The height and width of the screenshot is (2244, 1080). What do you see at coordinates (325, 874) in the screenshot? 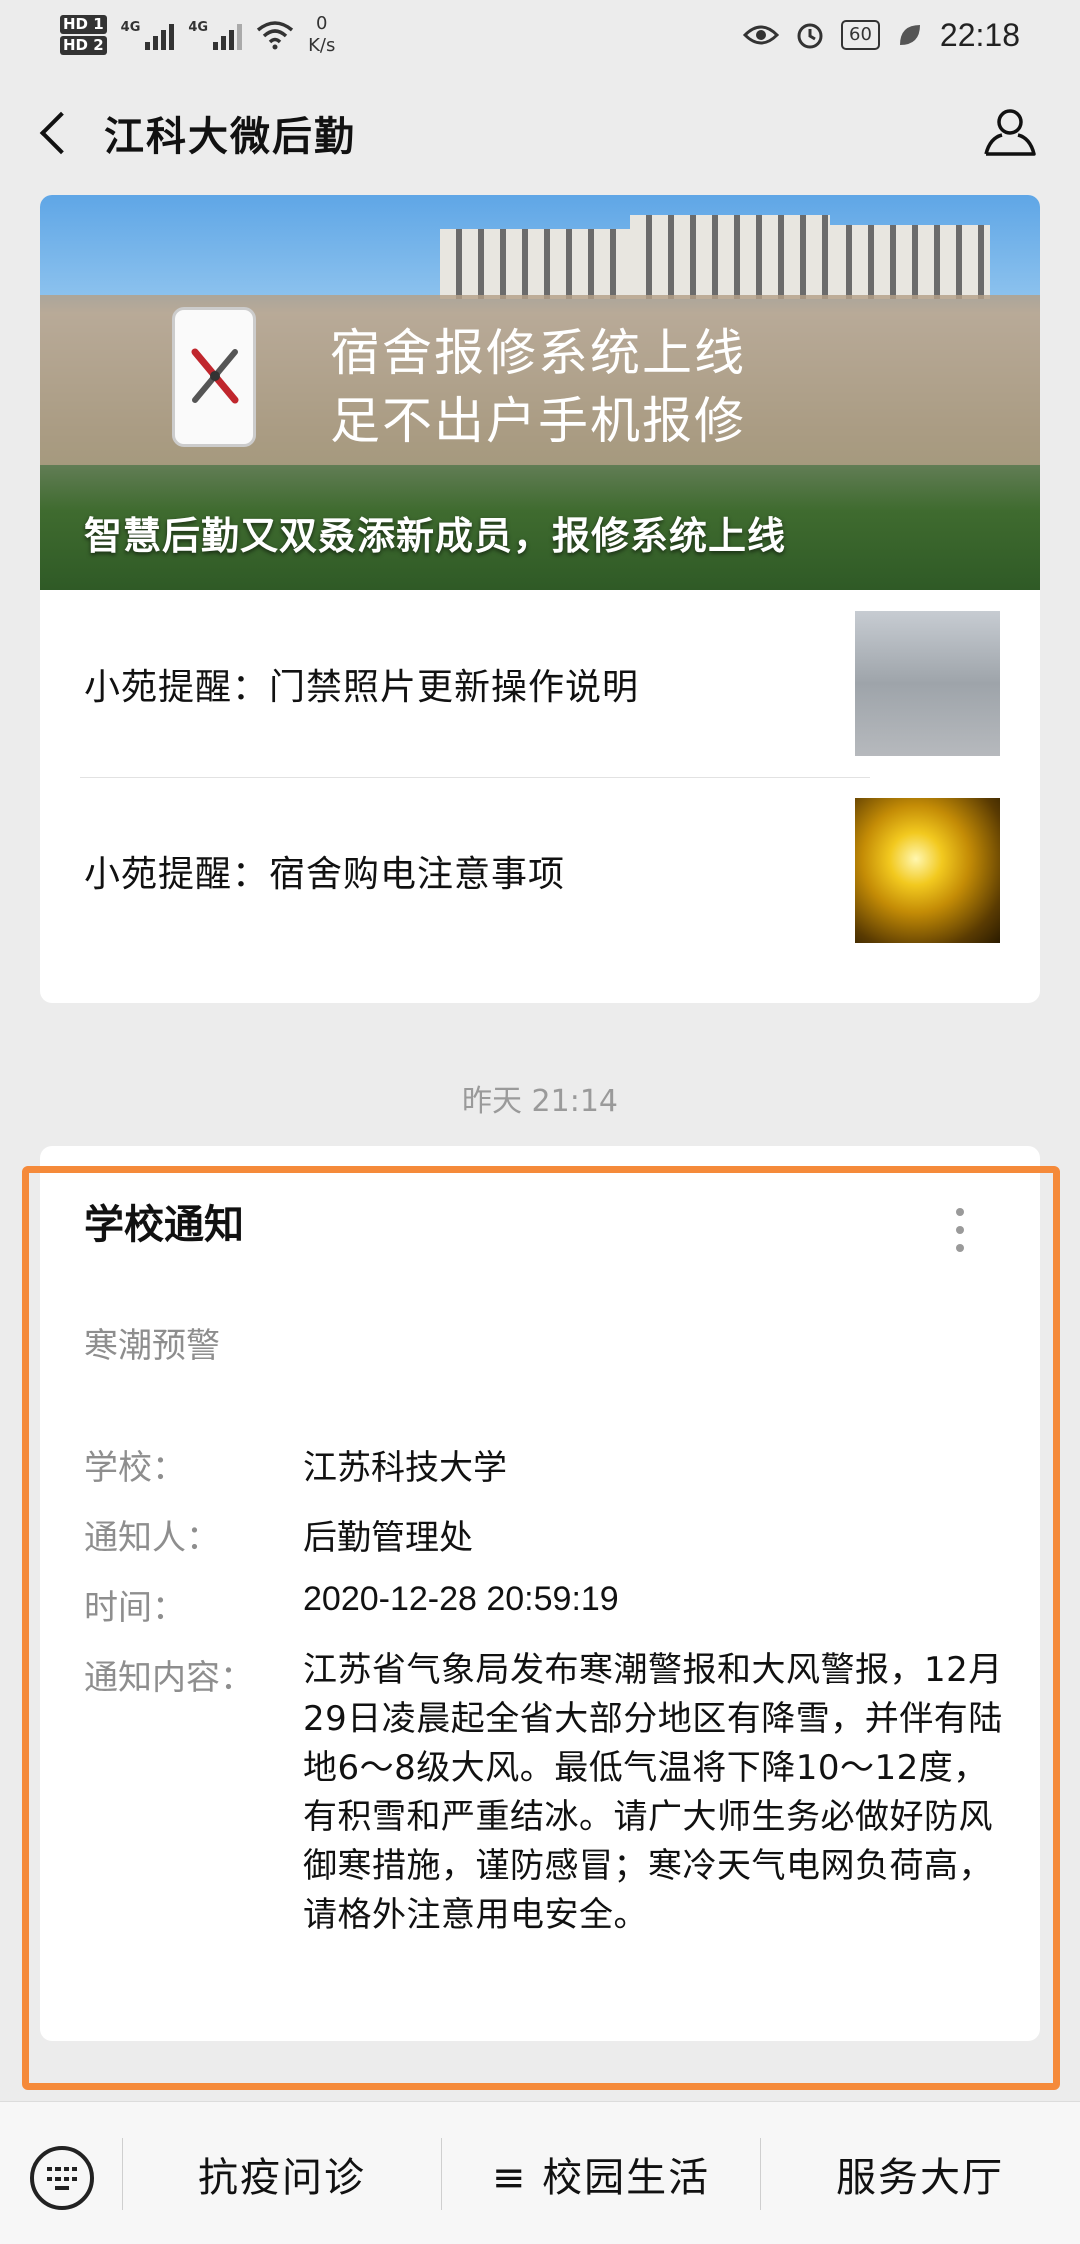
I see `article-title: 小苑提醒：宿舍购电注意事项` at bounding box center [325, 874].